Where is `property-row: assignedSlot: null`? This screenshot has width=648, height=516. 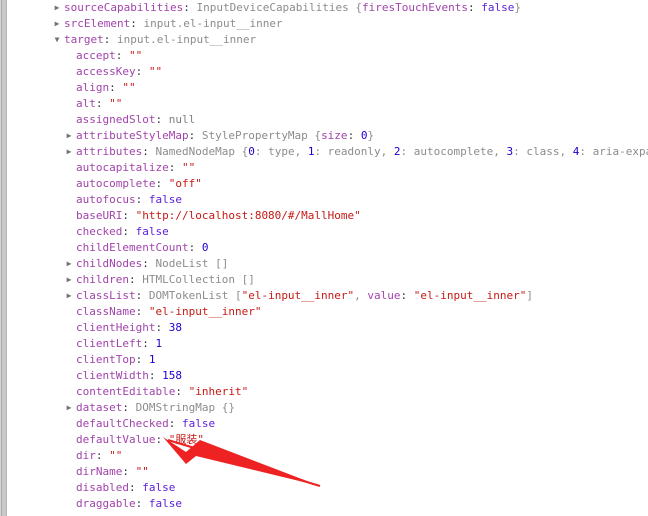 property-row: assignedSlot: null is located at coordinates (328, 120).